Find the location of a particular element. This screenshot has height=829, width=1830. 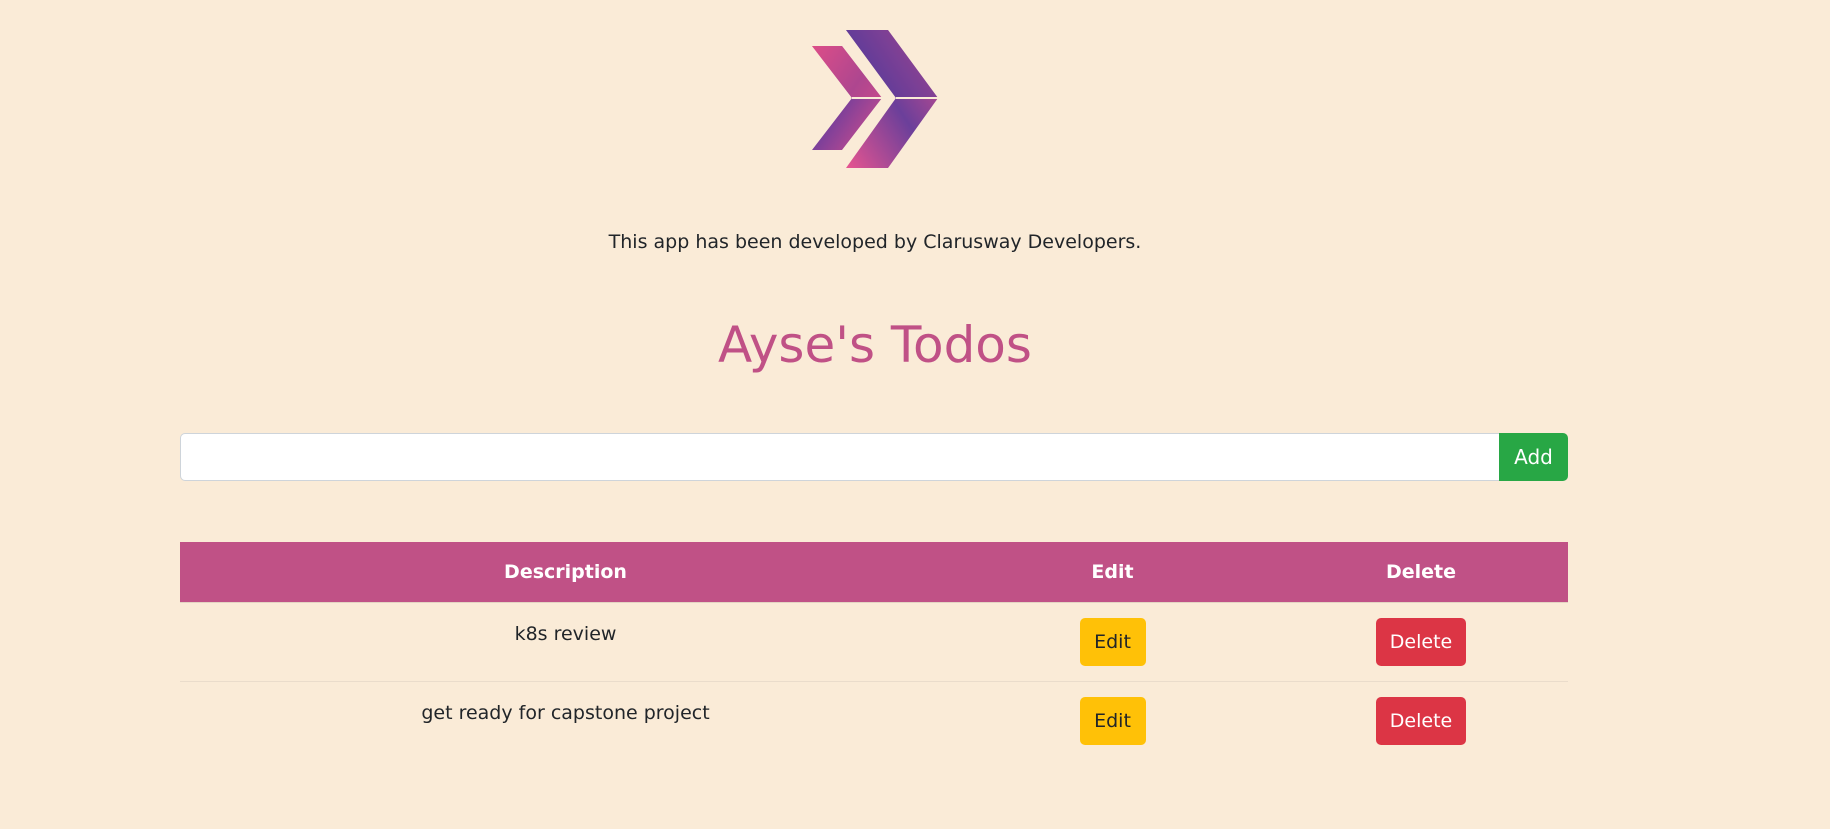

column-header-description: Description is located at coordinates (565, 572).